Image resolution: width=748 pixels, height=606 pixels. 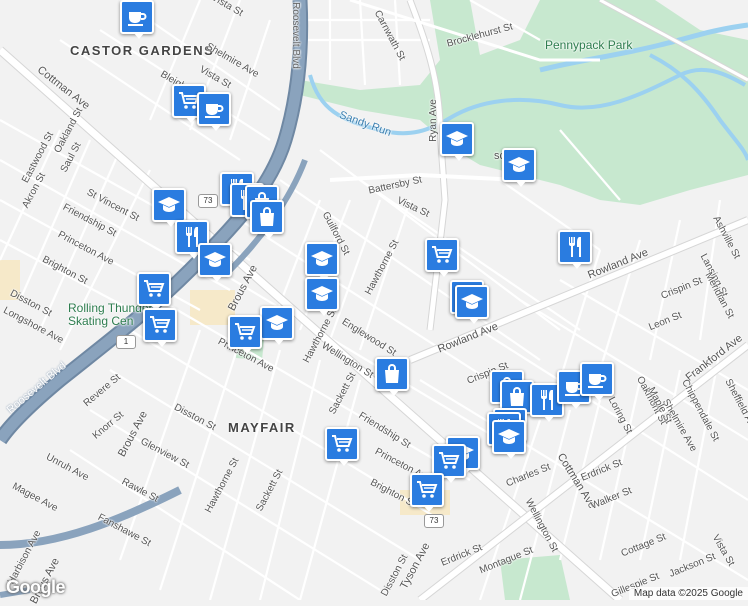 What do you see at coordinates (262, 427) in the screenshot?
I see `area-label-mayfair: MAYFAIR` at bounding box center [262, 427].